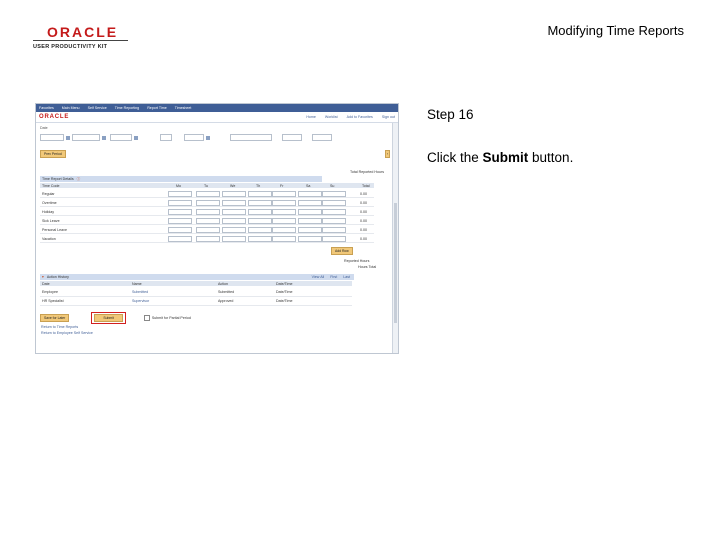  I want to click on vertical-scrollbar, so click(395, 238).